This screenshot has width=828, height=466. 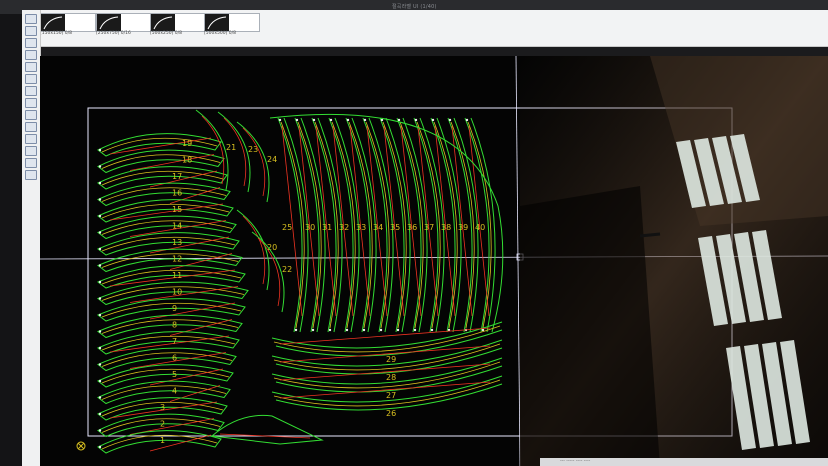 I want to click on part-label-right: 38, so click(x=446, y=227).